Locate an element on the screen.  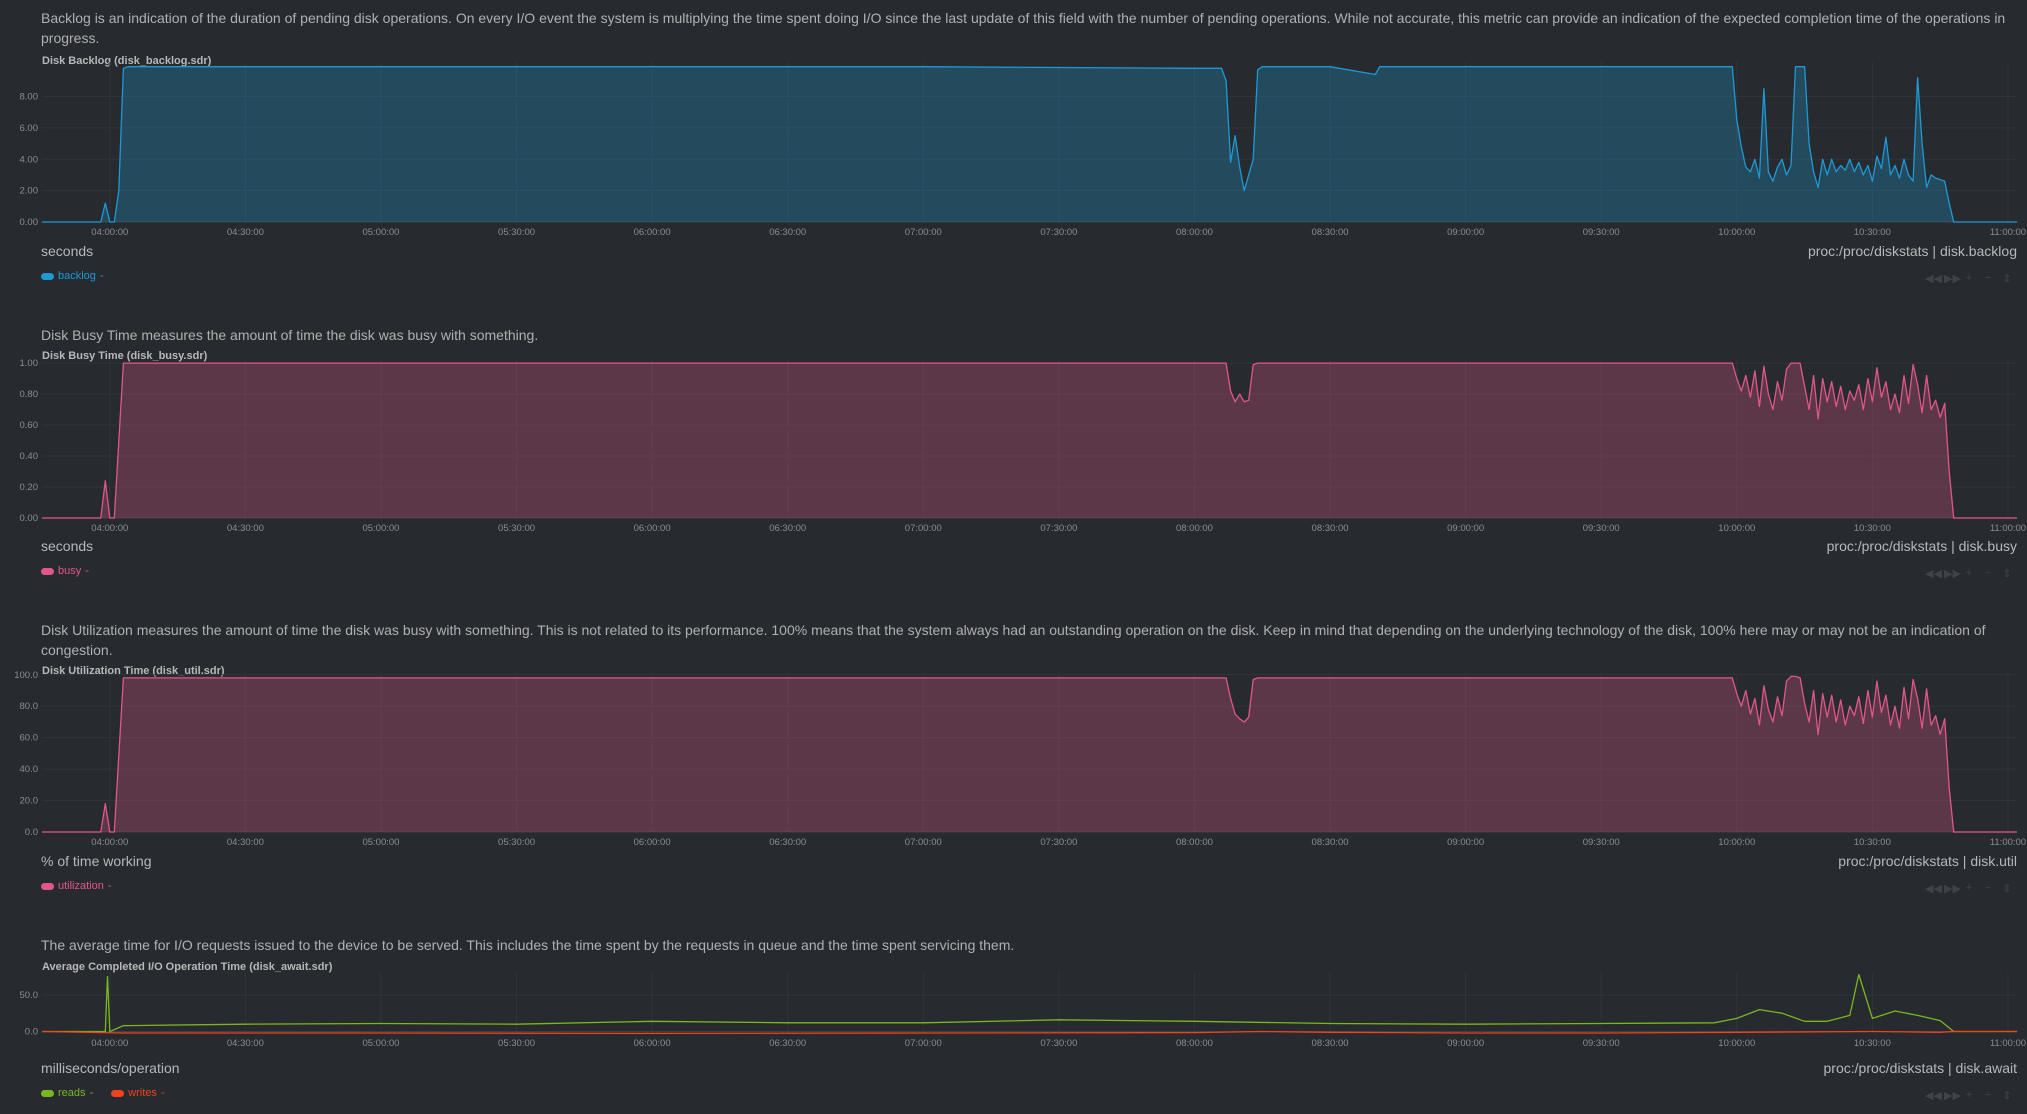
busy-chart-controls: ◀◀ ▶▶ + − ⇕ is located at coordinates (1969, 573).